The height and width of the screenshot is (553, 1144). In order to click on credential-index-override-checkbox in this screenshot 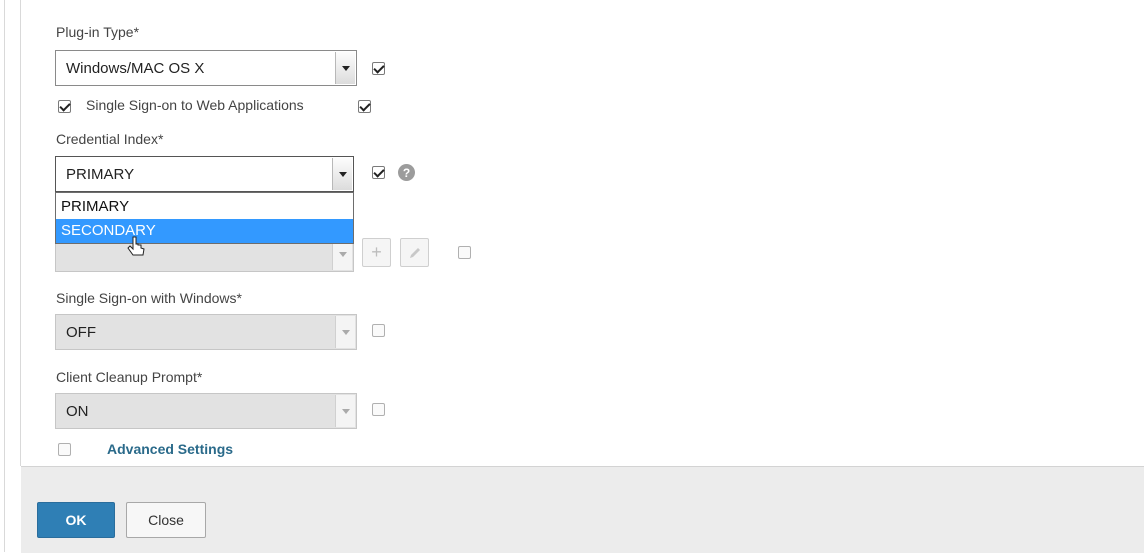, I will do `click(378, 172)`.